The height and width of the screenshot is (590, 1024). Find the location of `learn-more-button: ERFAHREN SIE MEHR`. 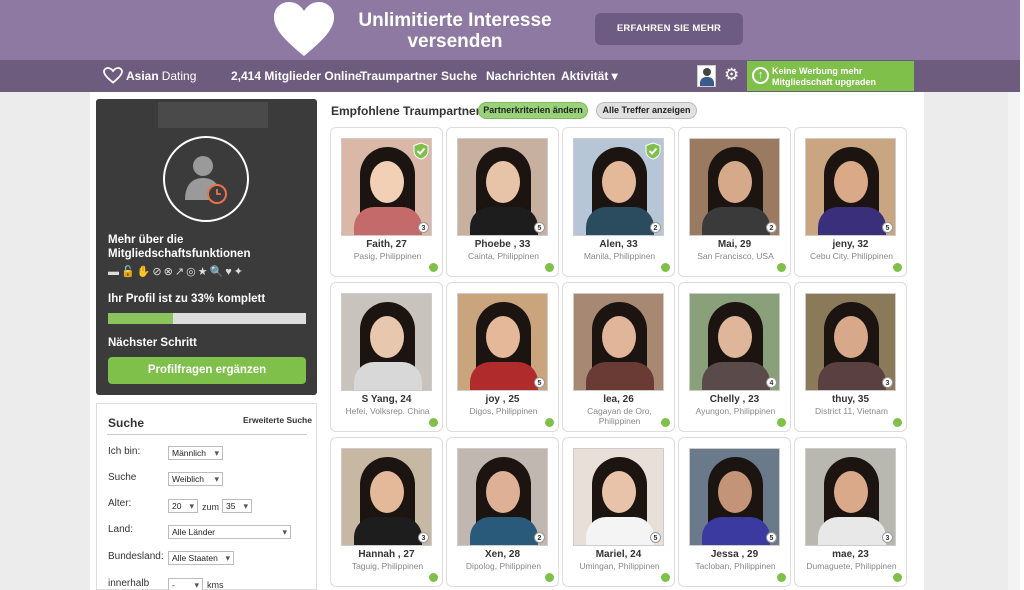

learn-more-button: ERFAHREN SIE MEHR is located at coordinates (669, 29).